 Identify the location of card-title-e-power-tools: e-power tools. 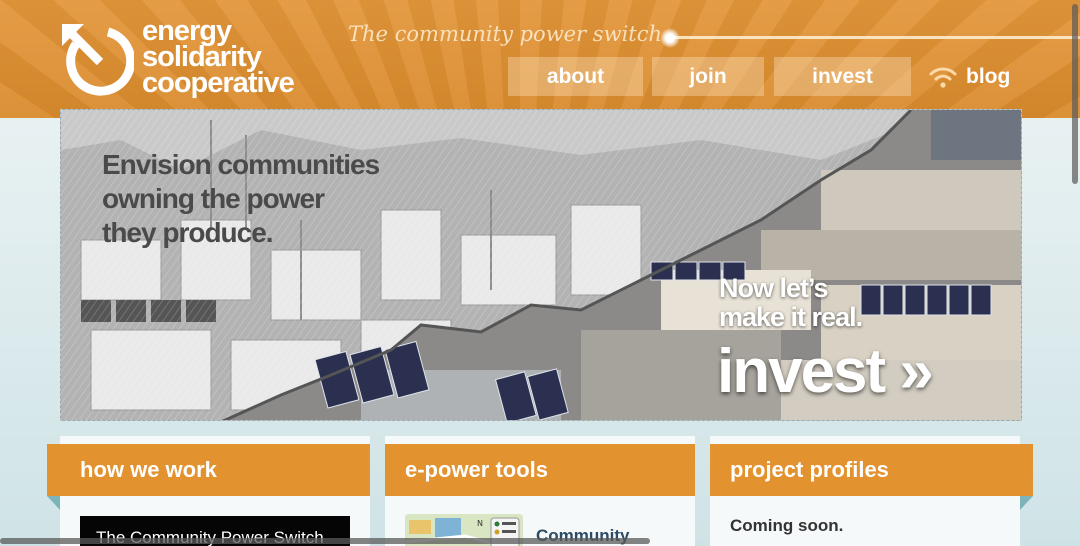
(540, 470).